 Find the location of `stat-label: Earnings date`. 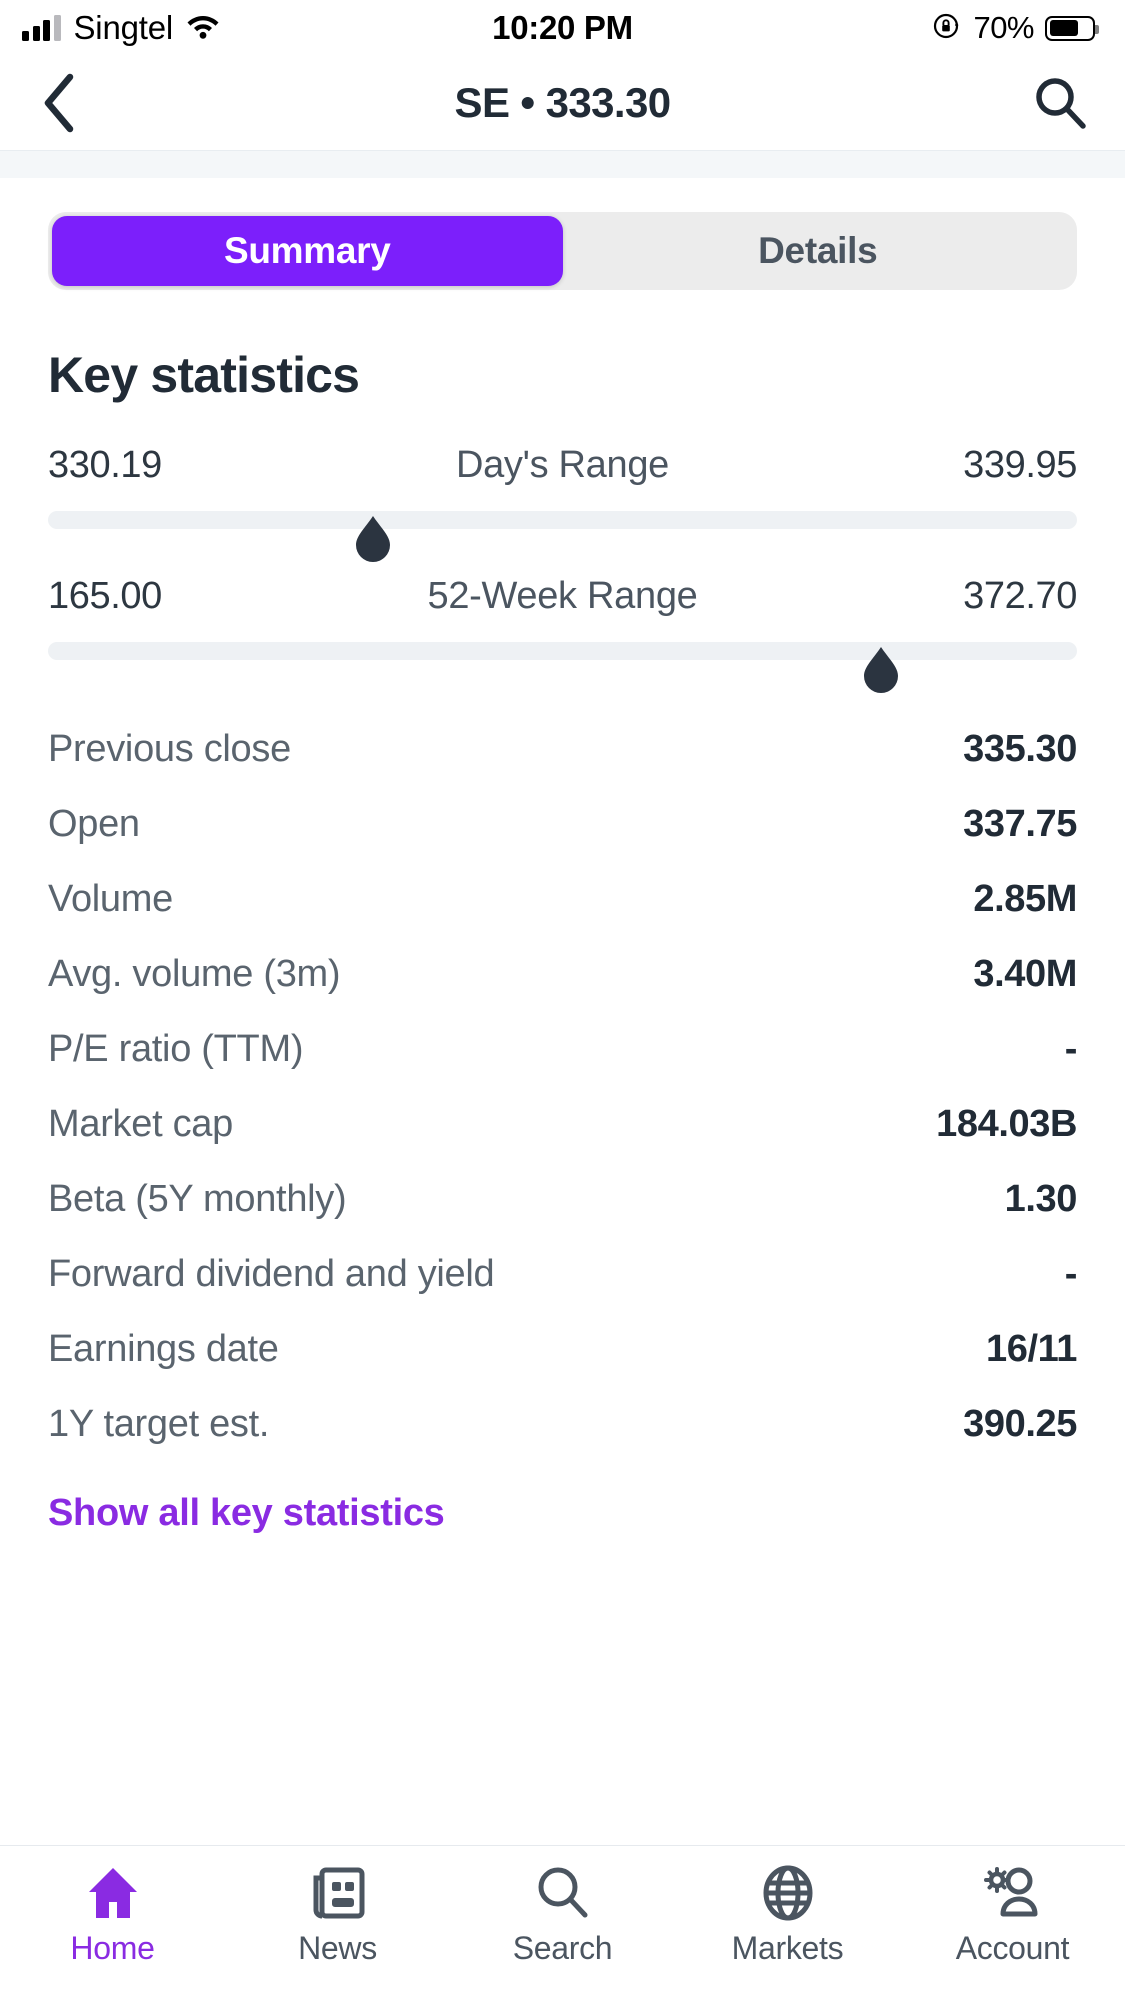

stat-label: Earnings date is located at coordinates (163, 1349).